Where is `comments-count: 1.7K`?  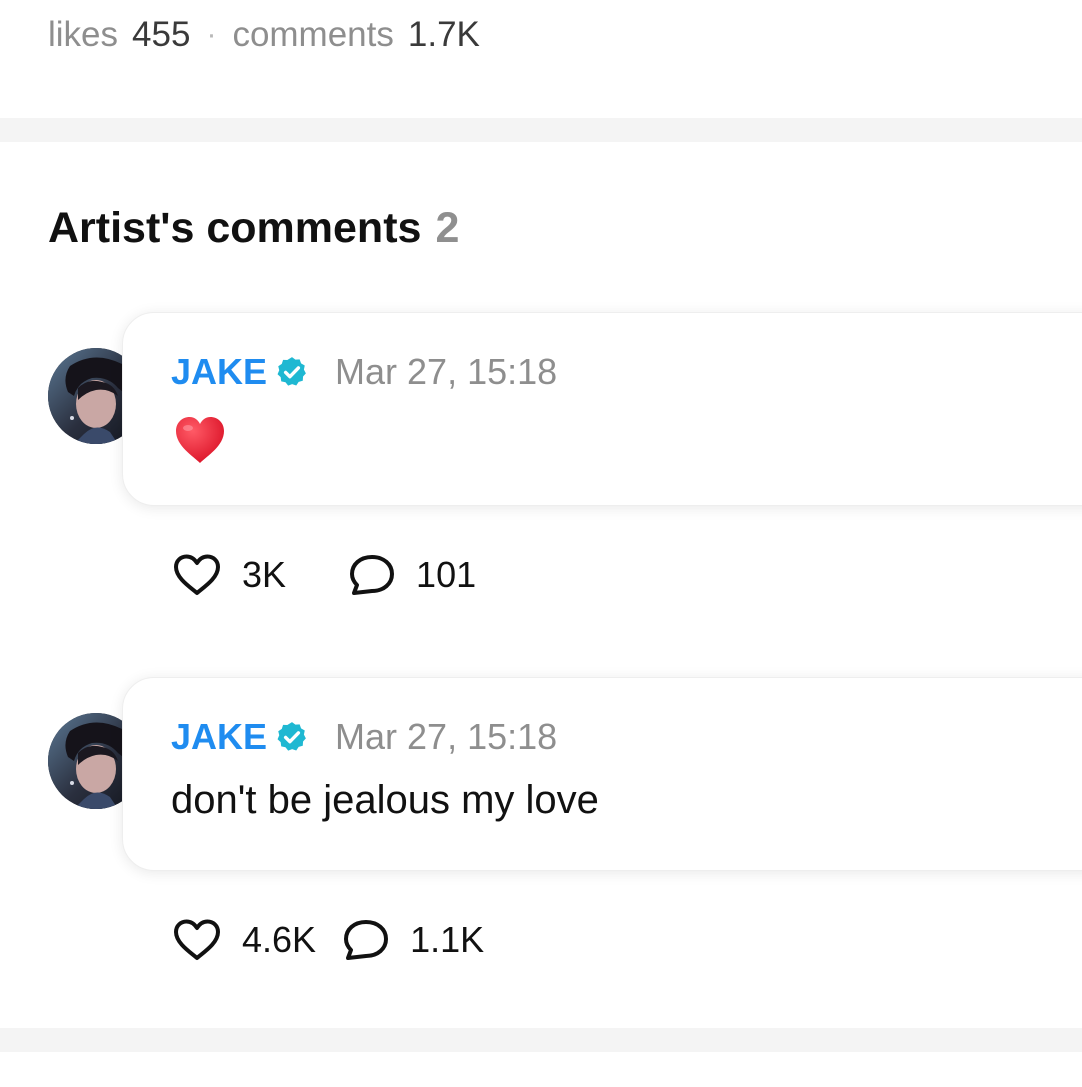
comments-count: 1.7K is located at coordinates (444, 35).